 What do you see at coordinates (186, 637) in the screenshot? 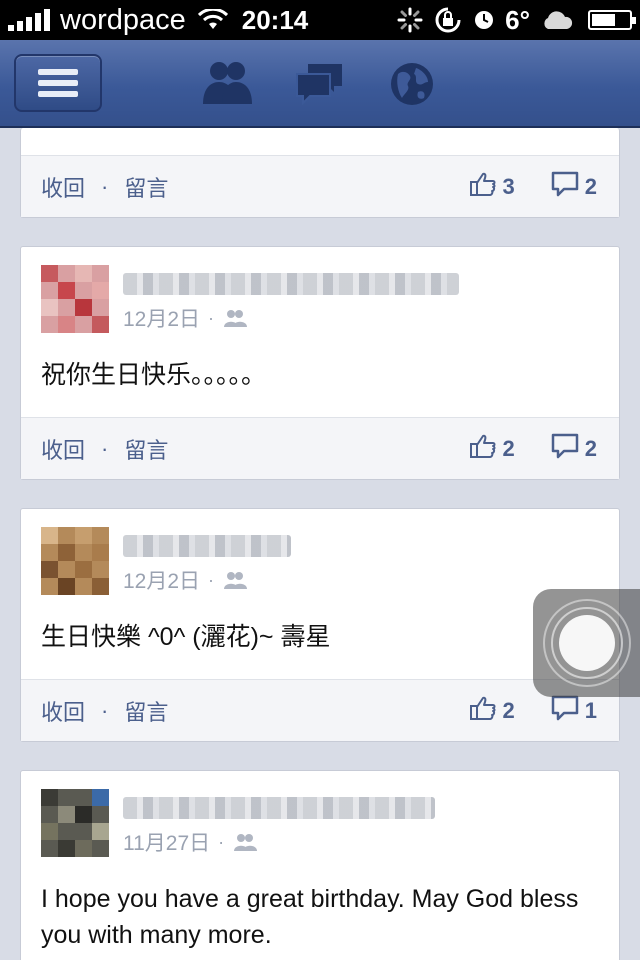
I see `post-text: 生日快樂 ^0^ (灑花)~ 壽星` at bounding box center [186, 637].